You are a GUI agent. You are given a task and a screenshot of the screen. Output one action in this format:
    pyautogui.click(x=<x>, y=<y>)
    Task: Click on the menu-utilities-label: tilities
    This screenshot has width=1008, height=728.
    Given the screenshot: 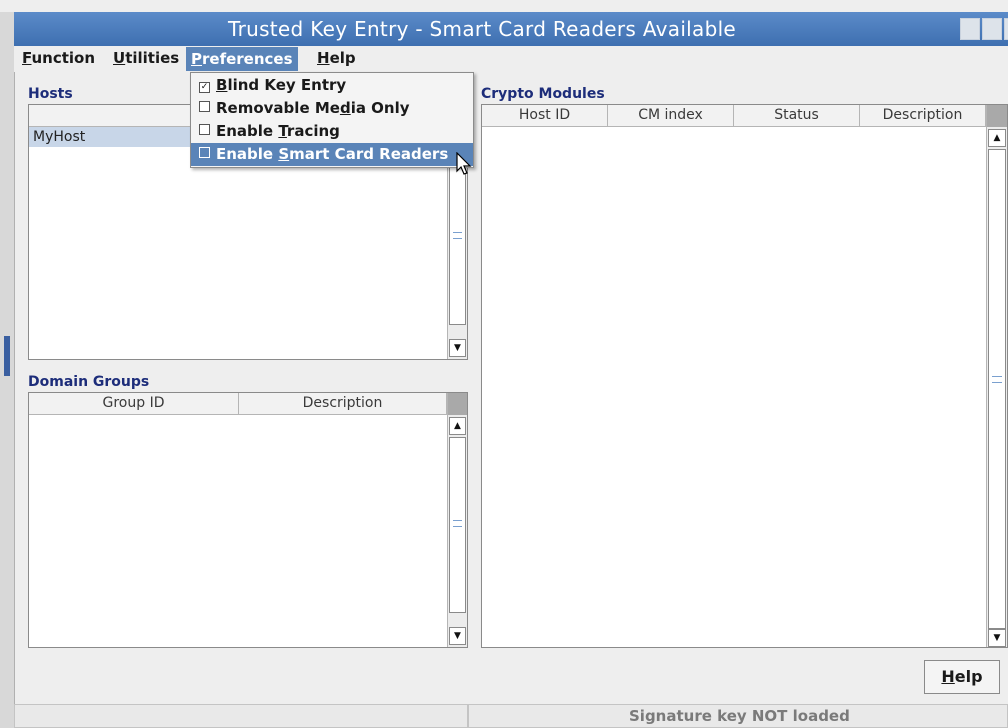 What is the action you would take?
    pyautogui.click(x=152, y=58)
    